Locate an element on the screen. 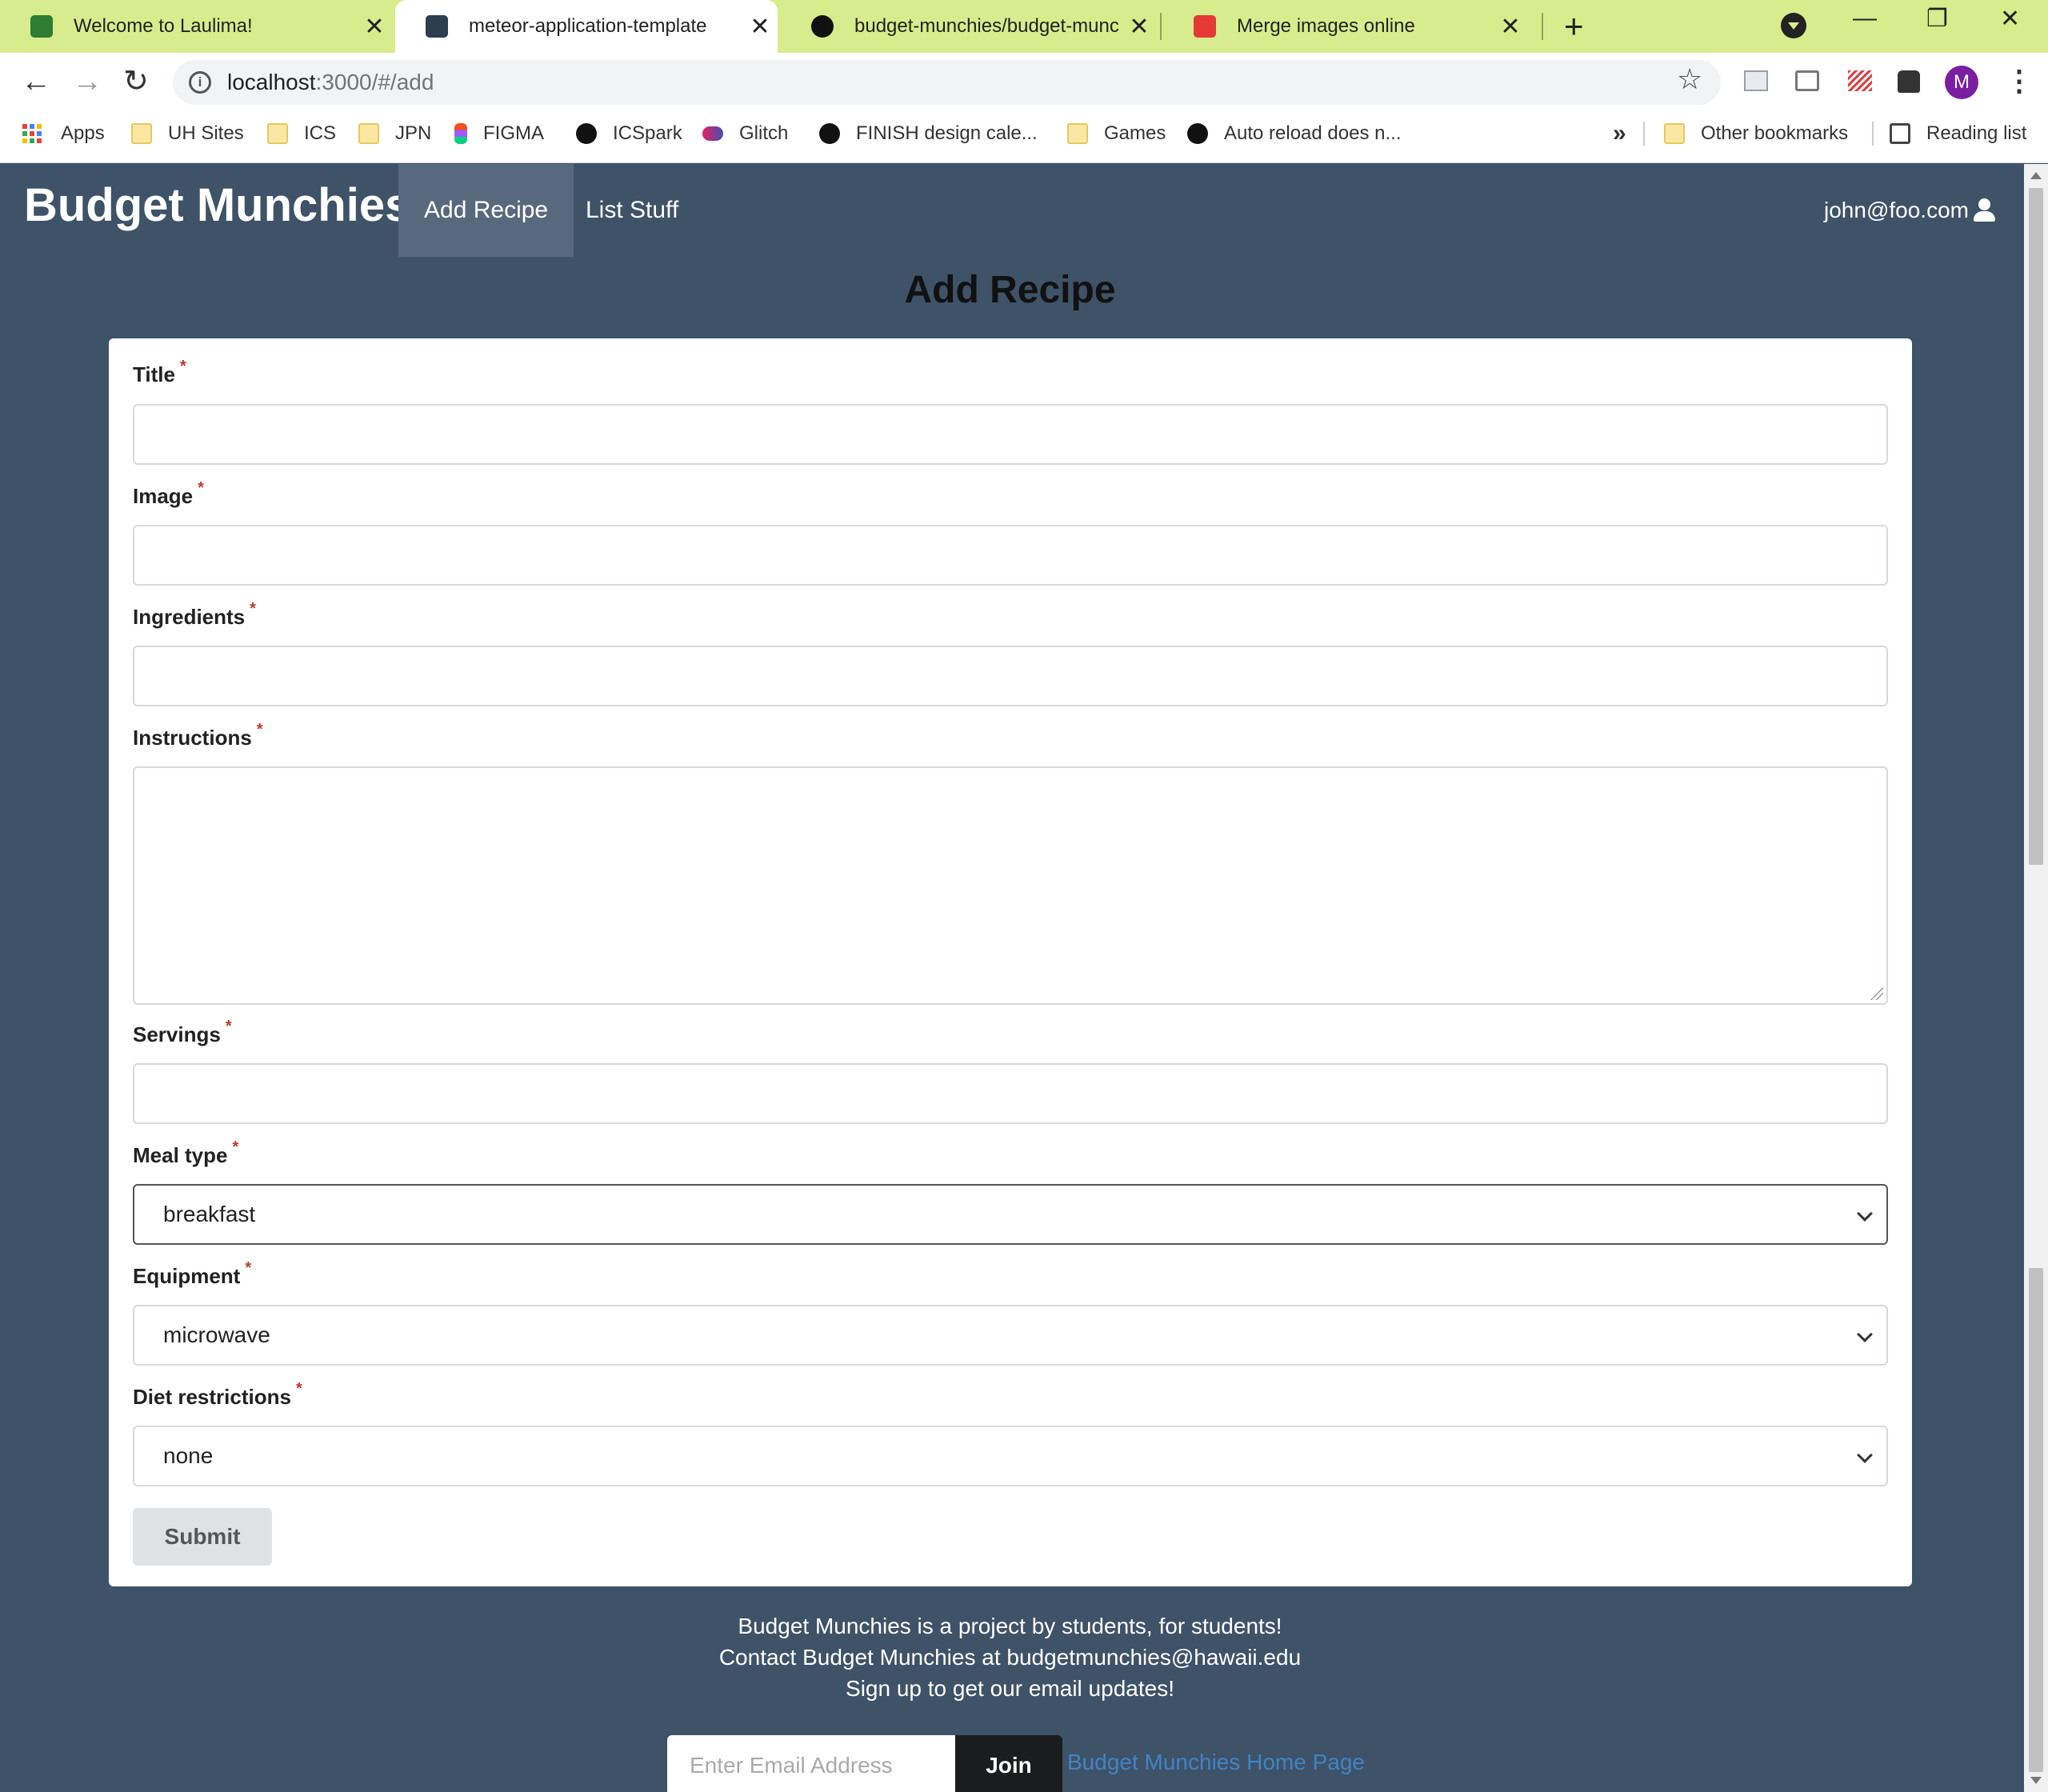  glitch-icon is located at coordinates (712, 133).